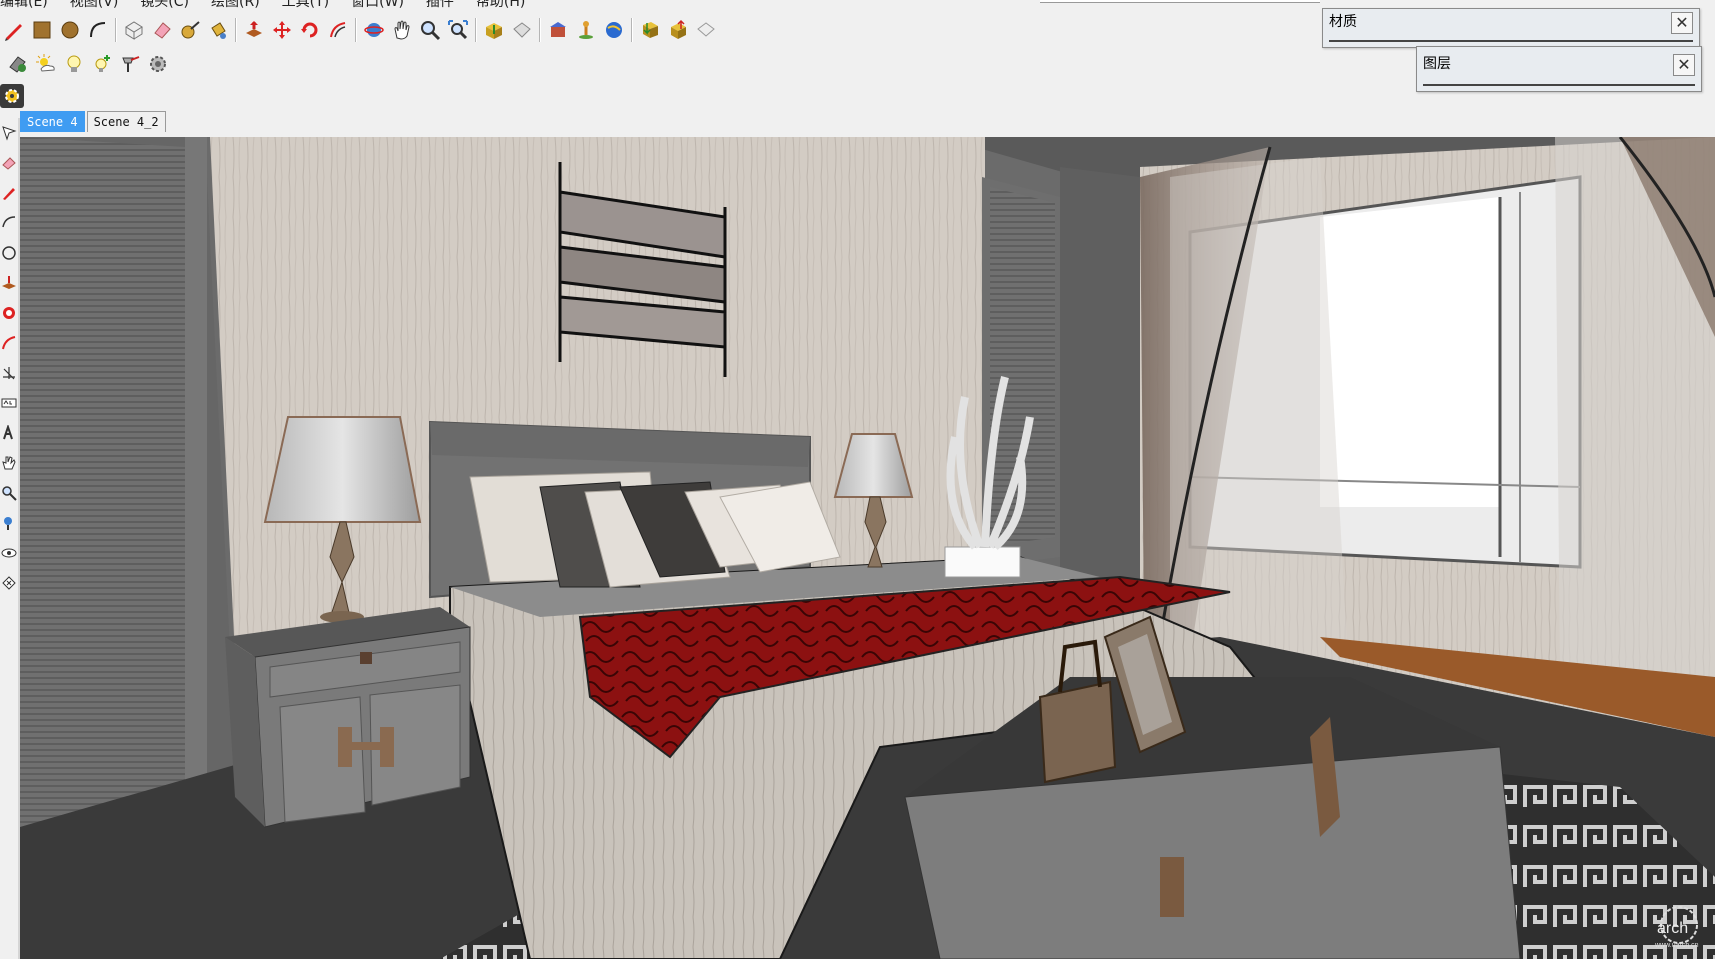 The height and width of the screenshot is (959, 1715). Describe the element at coordinates (9, 523) in the screenshot. I see `position-camera-icon` at that location.